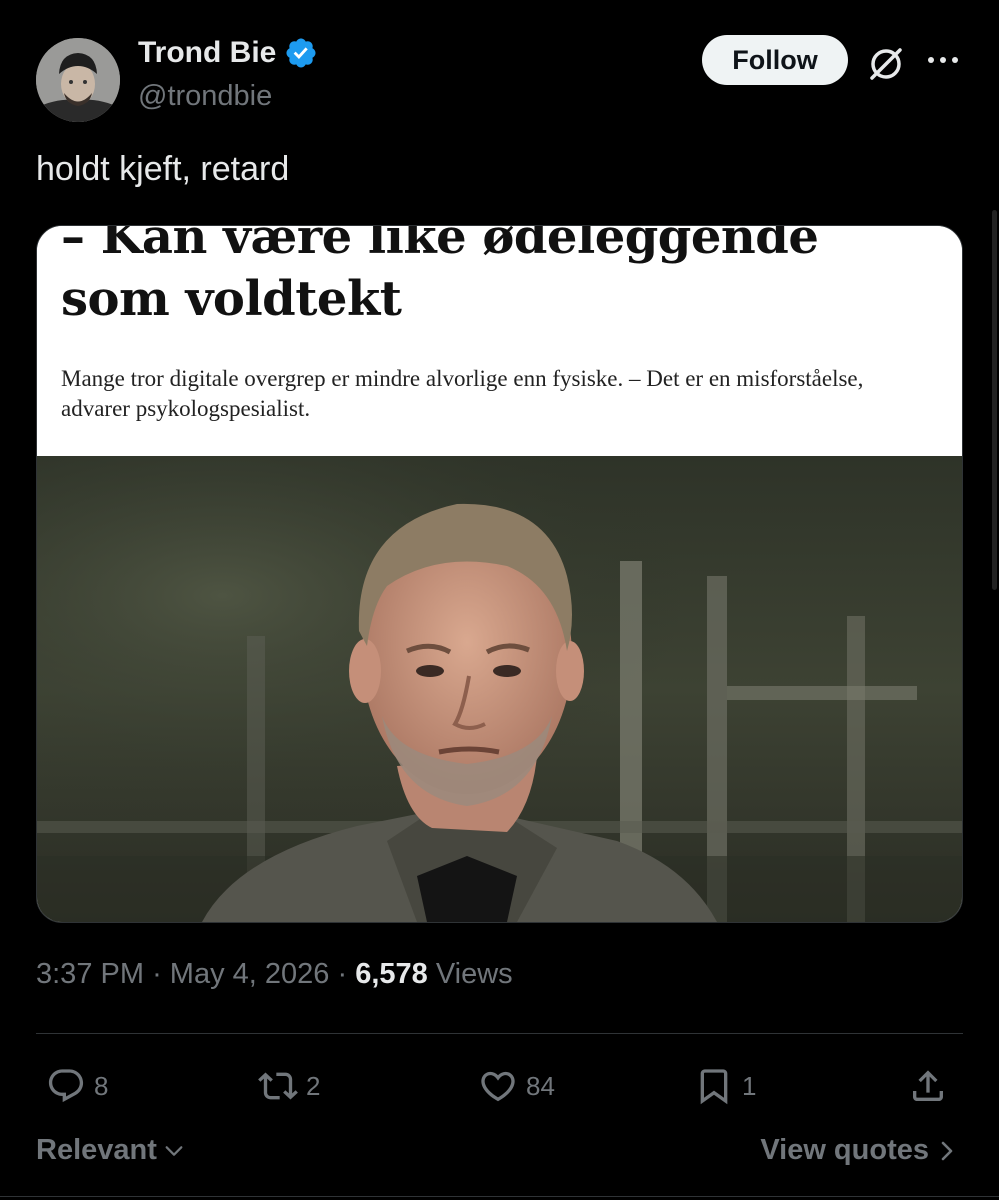  I want to click on tweet-time: 3:37 PM, so click(90, 974).